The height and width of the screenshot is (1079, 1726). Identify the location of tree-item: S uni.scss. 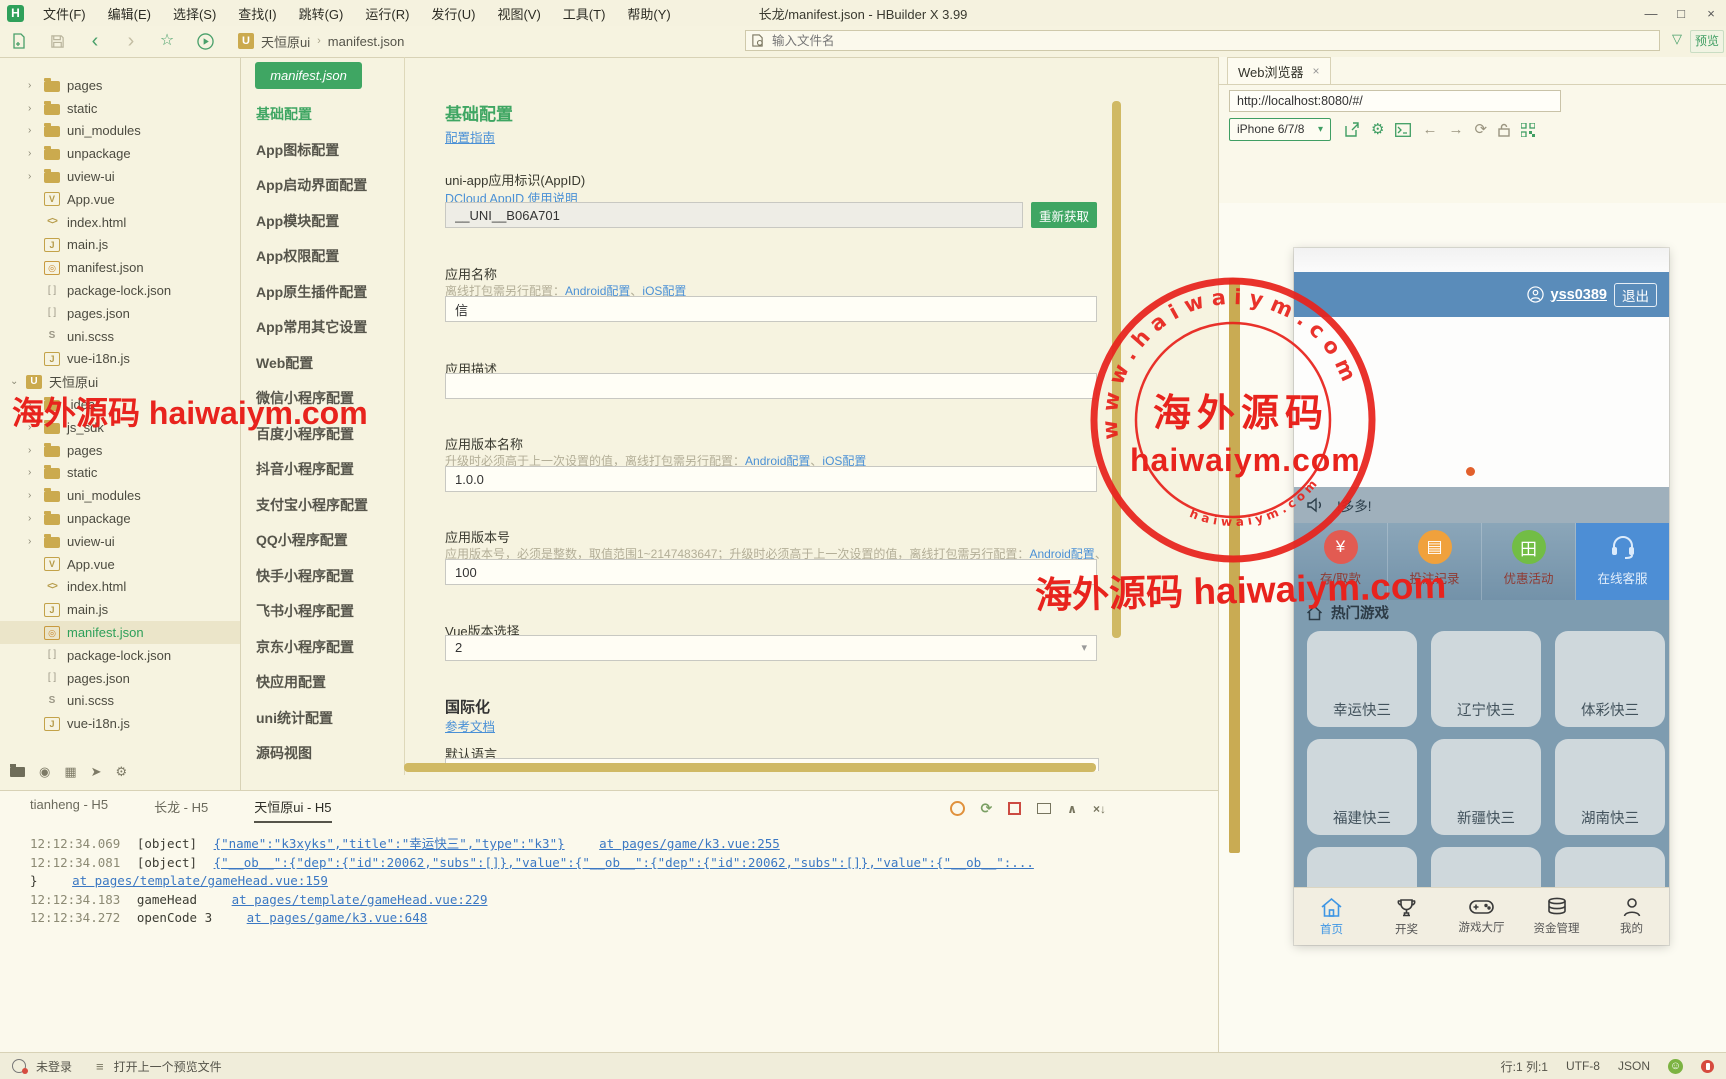
(120, 701).